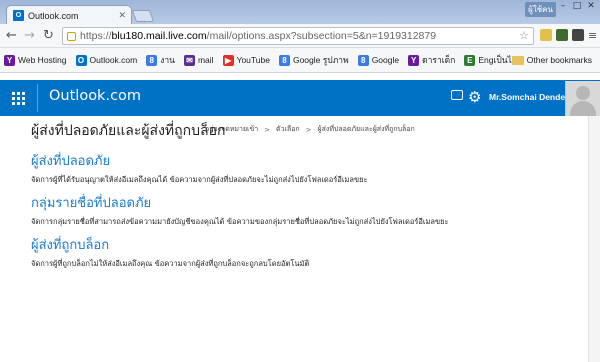 The width and height of the screenshot is (600, 362). I want to click on bookmark-item: 8 Google, so click(378, 60).